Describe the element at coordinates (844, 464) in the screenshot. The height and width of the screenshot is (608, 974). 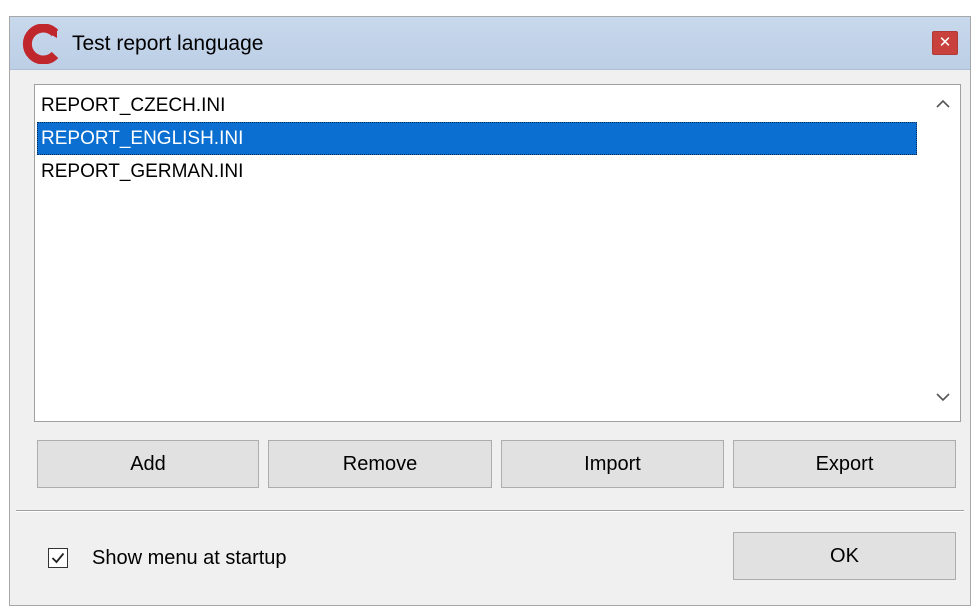
I see `export-button: Export` at that location.